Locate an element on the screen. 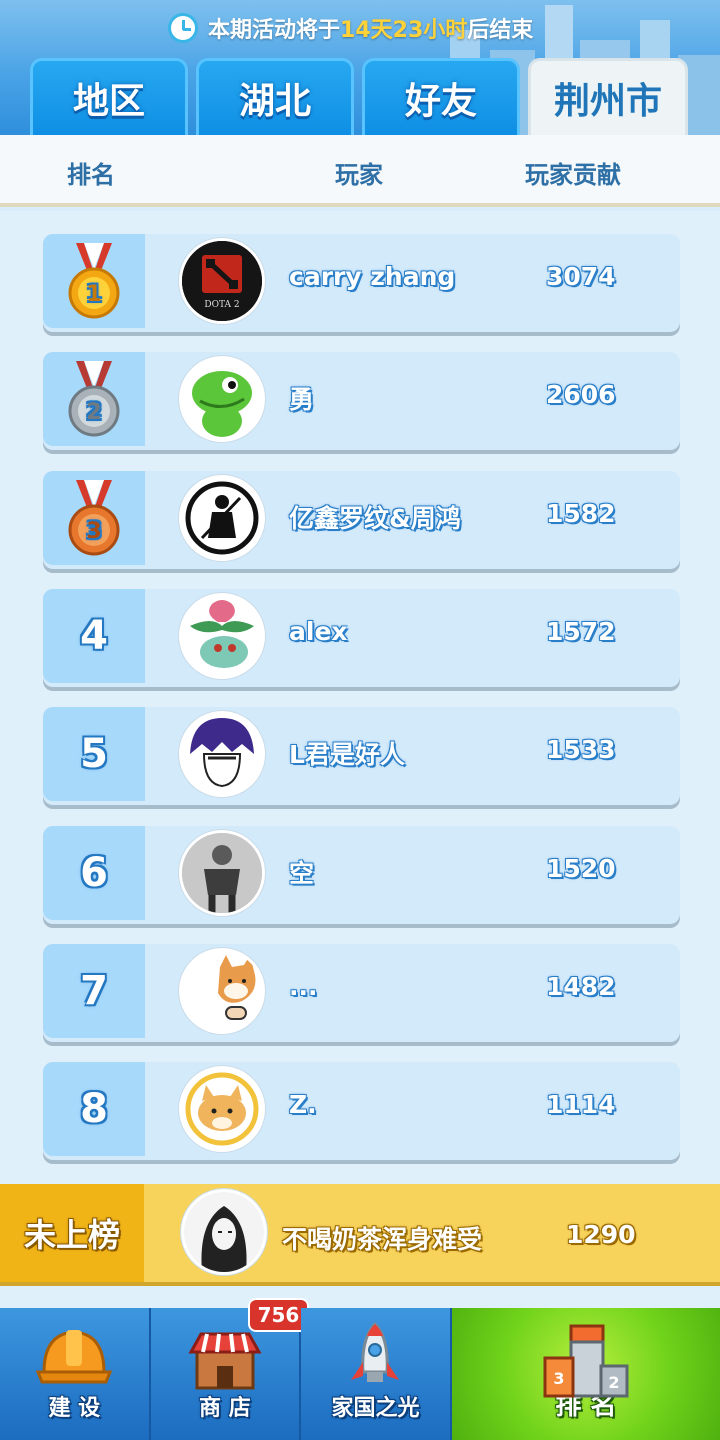 This screenshot has width=720, height=1440. tab-friends: 好友 is located at coordinates (441, 96).